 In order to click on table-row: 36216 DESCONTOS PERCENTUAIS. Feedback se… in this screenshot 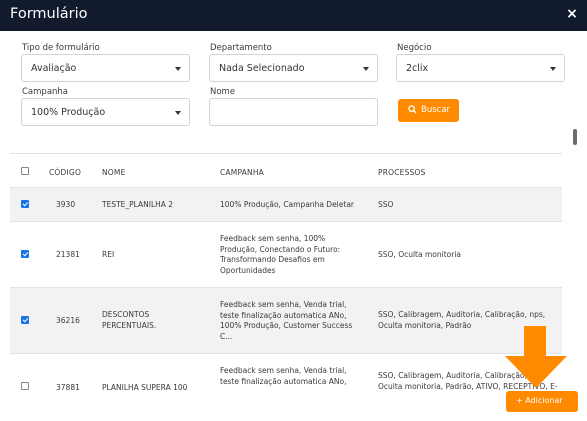, I will do `click(286, 321)`.